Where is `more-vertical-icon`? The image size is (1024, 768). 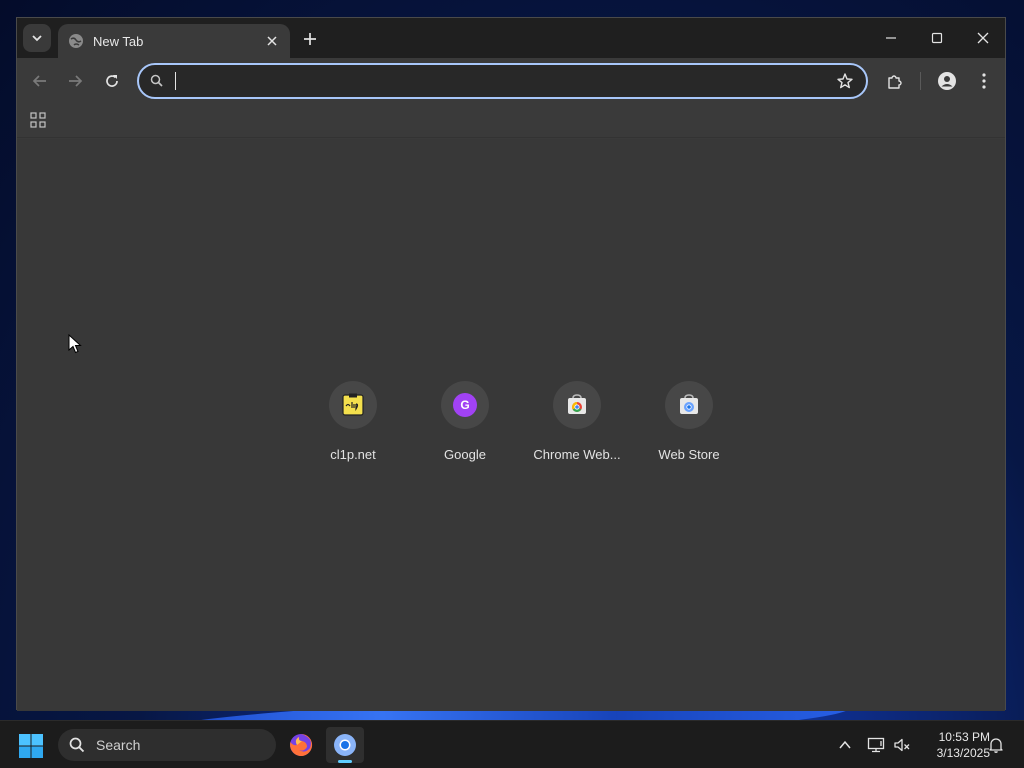 more-vertical-icon is located at coordinates (984, 81).